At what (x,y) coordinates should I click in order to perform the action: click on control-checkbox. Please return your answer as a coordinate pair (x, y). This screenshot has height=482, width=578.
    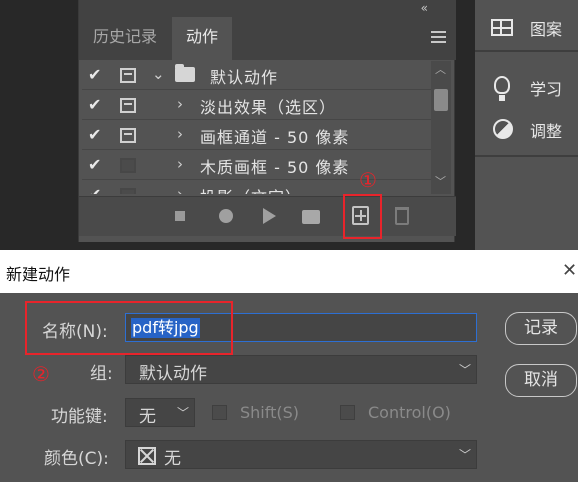
    Looking at the image, I should click on (347, 412).